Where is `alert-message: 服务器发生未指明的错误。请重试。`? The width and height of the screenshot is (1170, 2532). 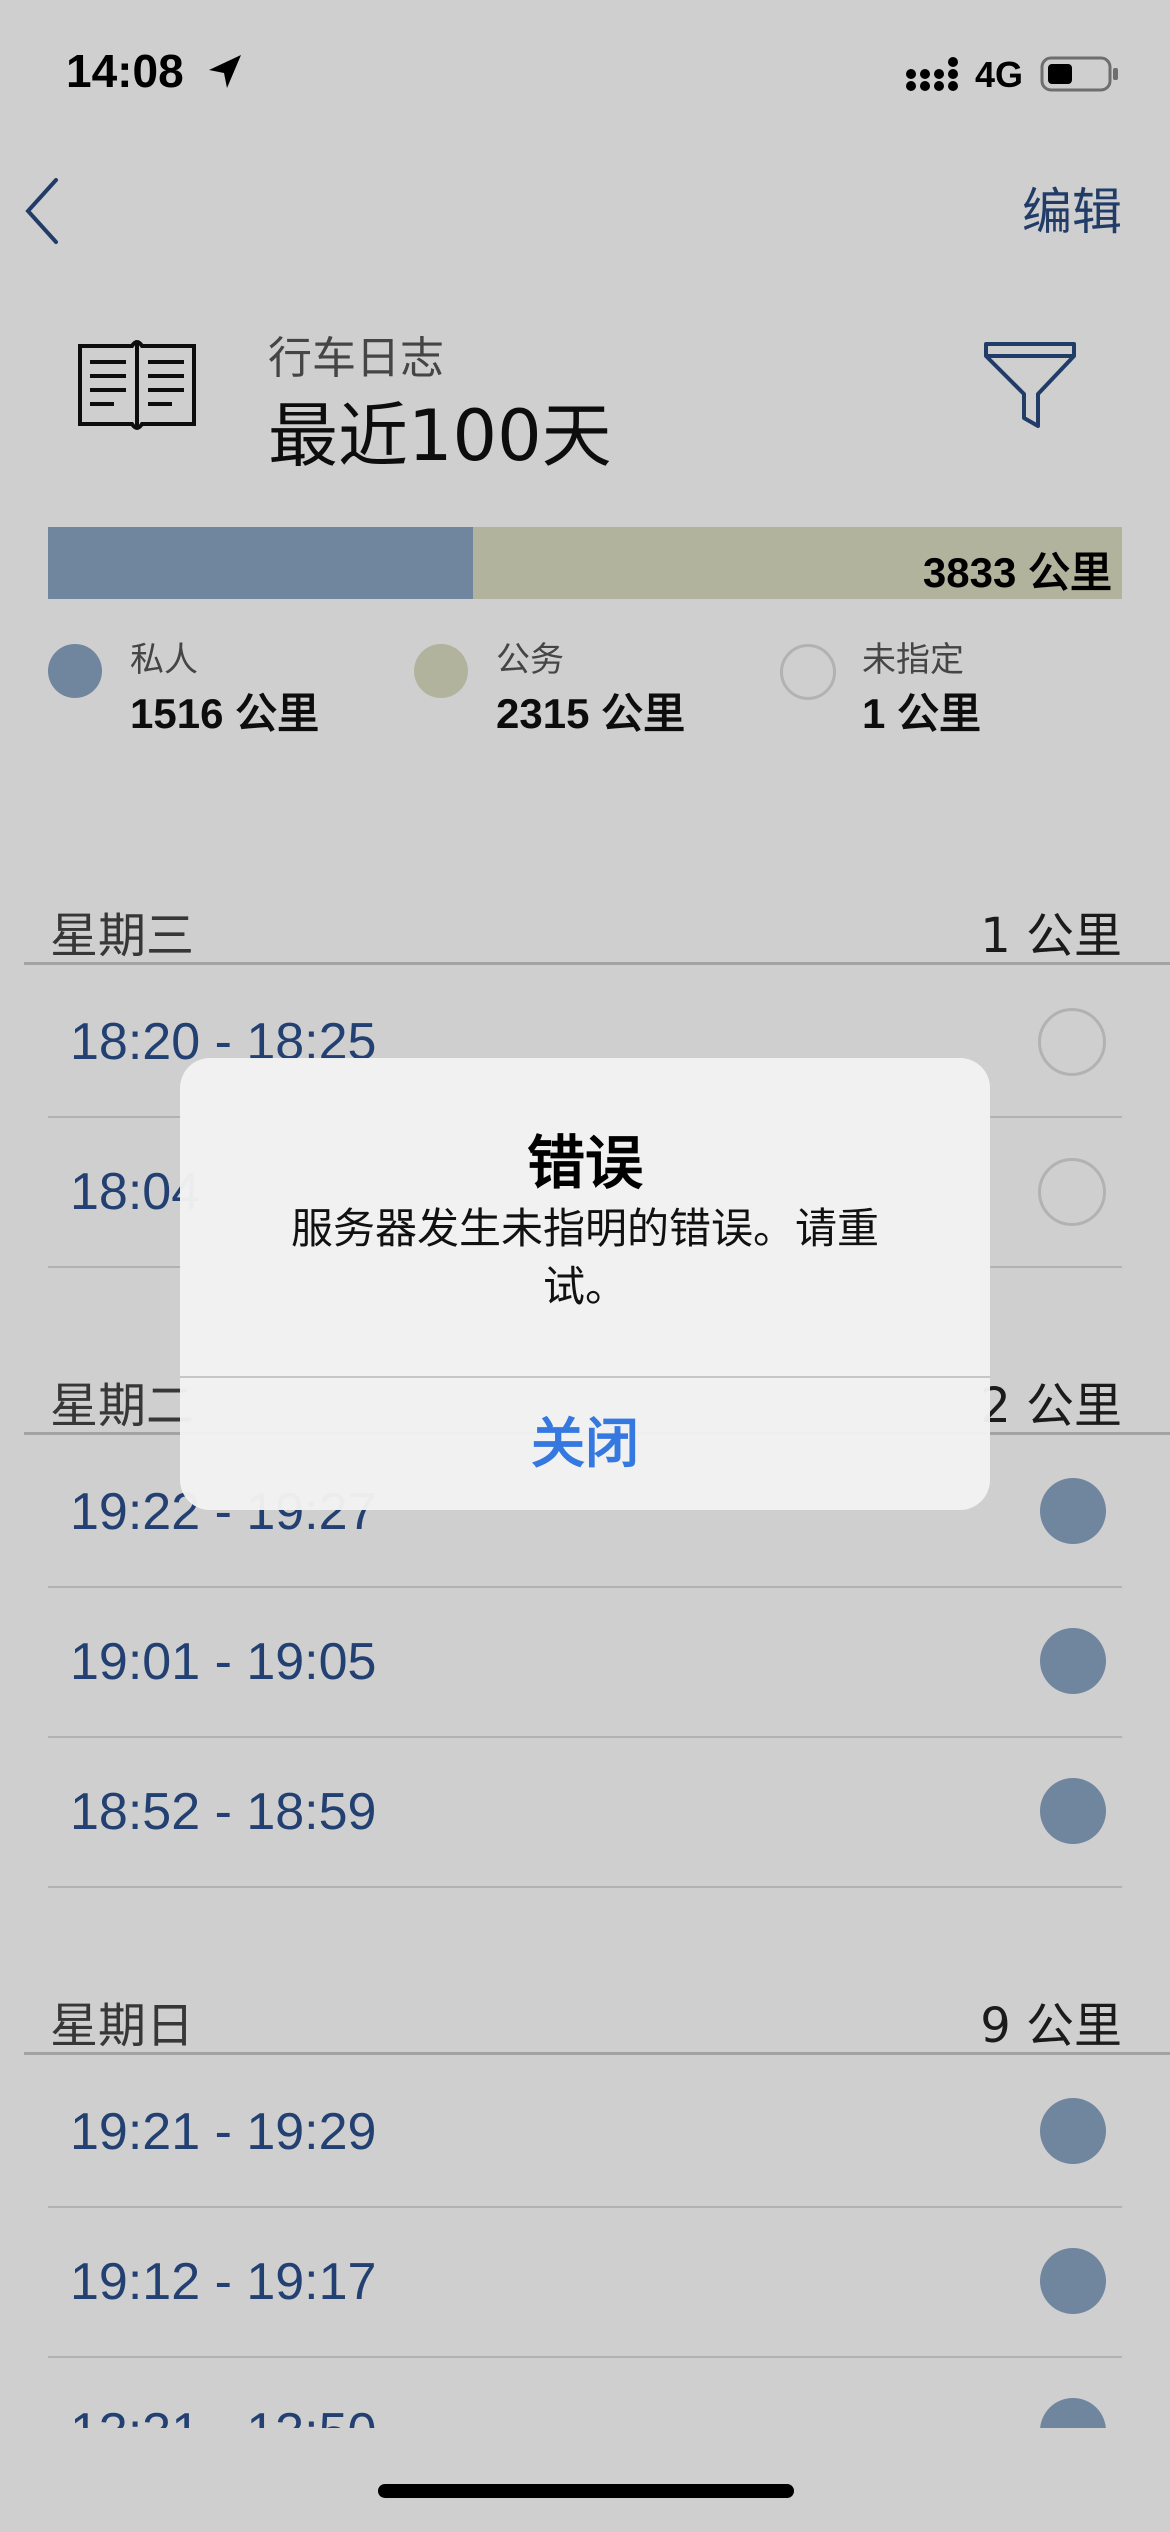 alert-message: 服务器发生未指明的错误。请重试。 is located at coordinates (584, 1257).